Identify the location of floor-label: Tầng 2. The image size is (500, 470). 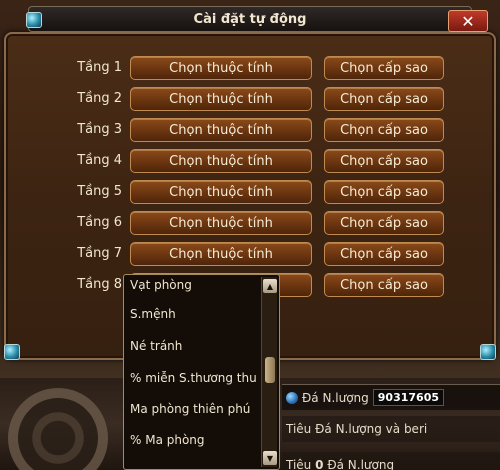
(99, 98).